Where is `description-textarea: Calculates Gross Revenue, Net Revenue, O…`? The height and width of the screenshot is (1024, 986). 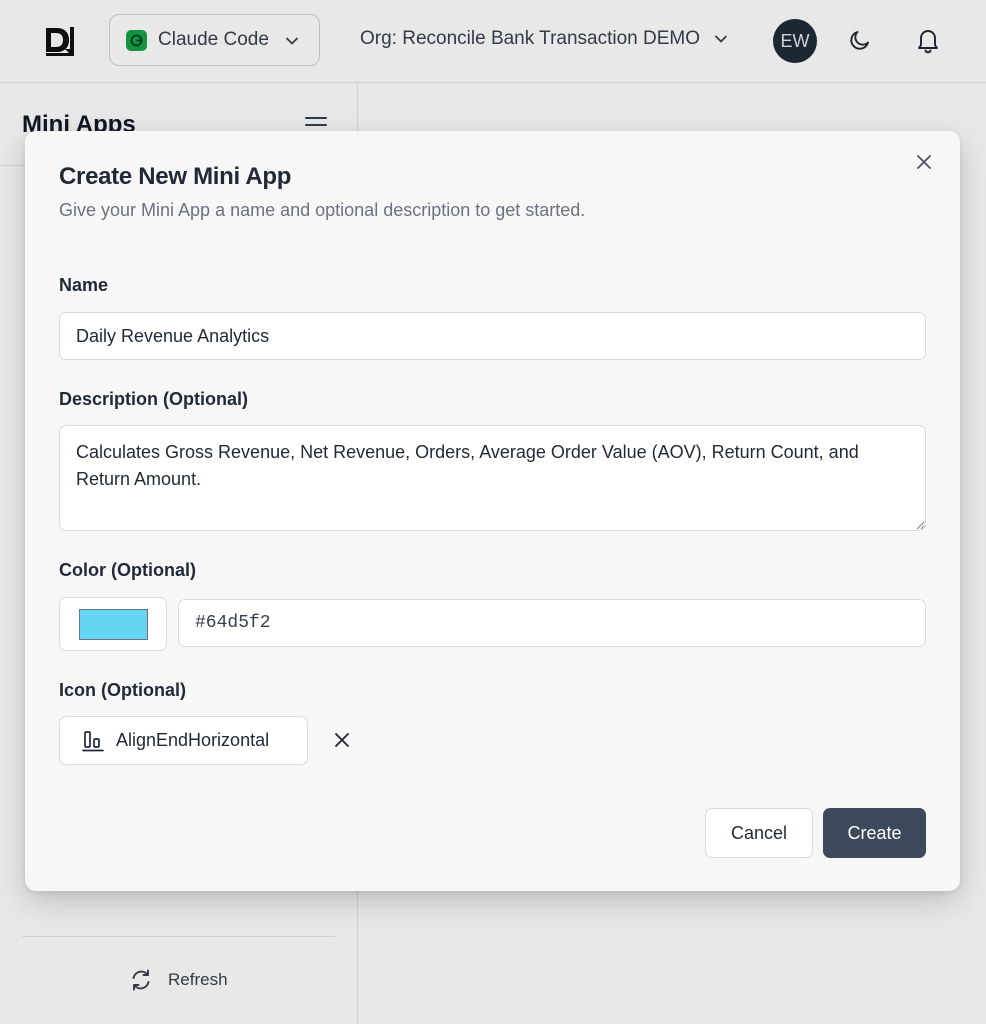 description-textarea: Calculates Gross Revenue, Net Revenue, O… is located at coordinates (492, 478).